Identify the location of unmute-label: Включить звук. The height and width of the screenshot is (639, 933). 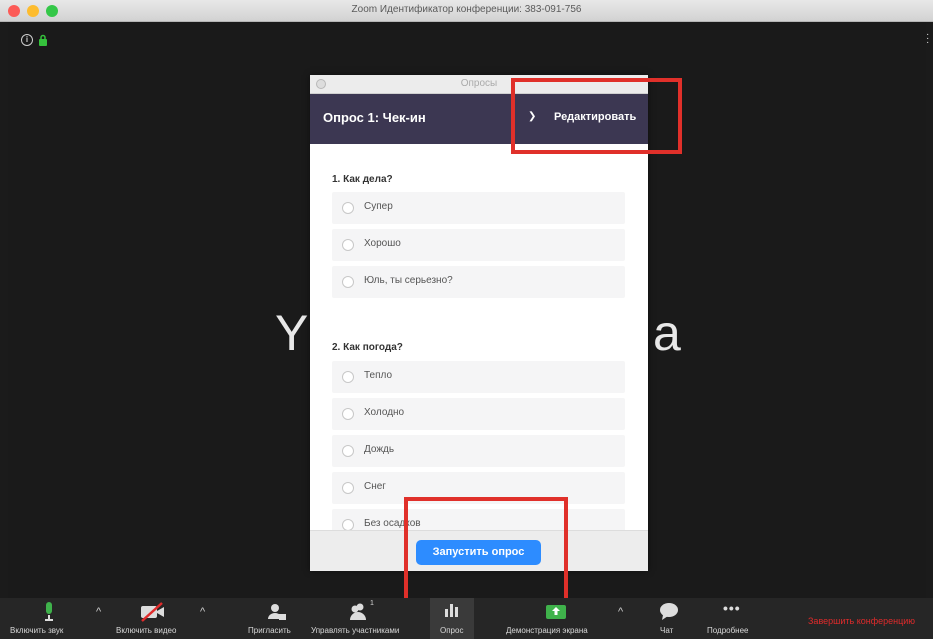
(37, 630).